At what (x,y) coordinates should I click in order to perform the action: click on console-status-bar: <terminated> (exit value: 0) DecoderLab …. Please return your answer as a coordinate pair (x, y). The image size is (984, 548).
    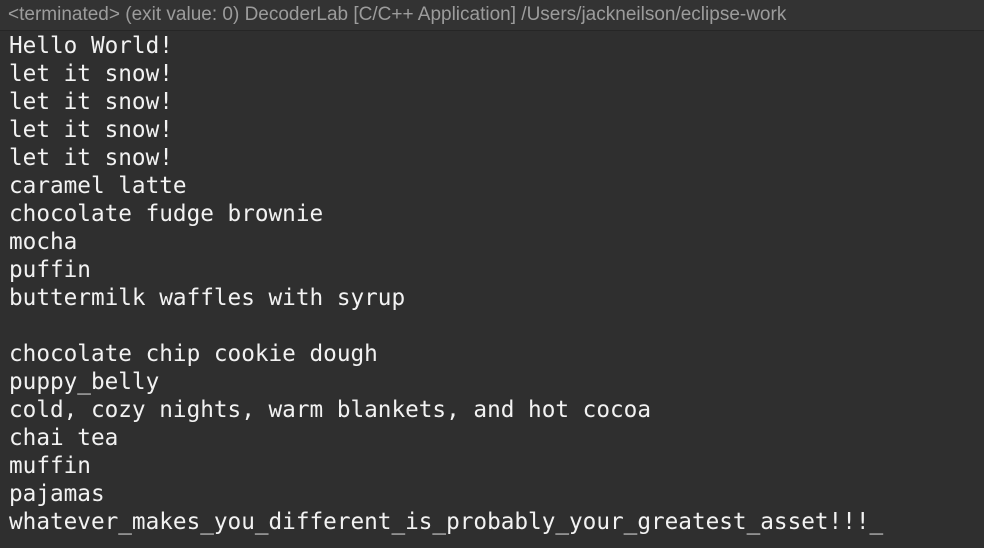
    Looking at the image, I should click on (492, 15).